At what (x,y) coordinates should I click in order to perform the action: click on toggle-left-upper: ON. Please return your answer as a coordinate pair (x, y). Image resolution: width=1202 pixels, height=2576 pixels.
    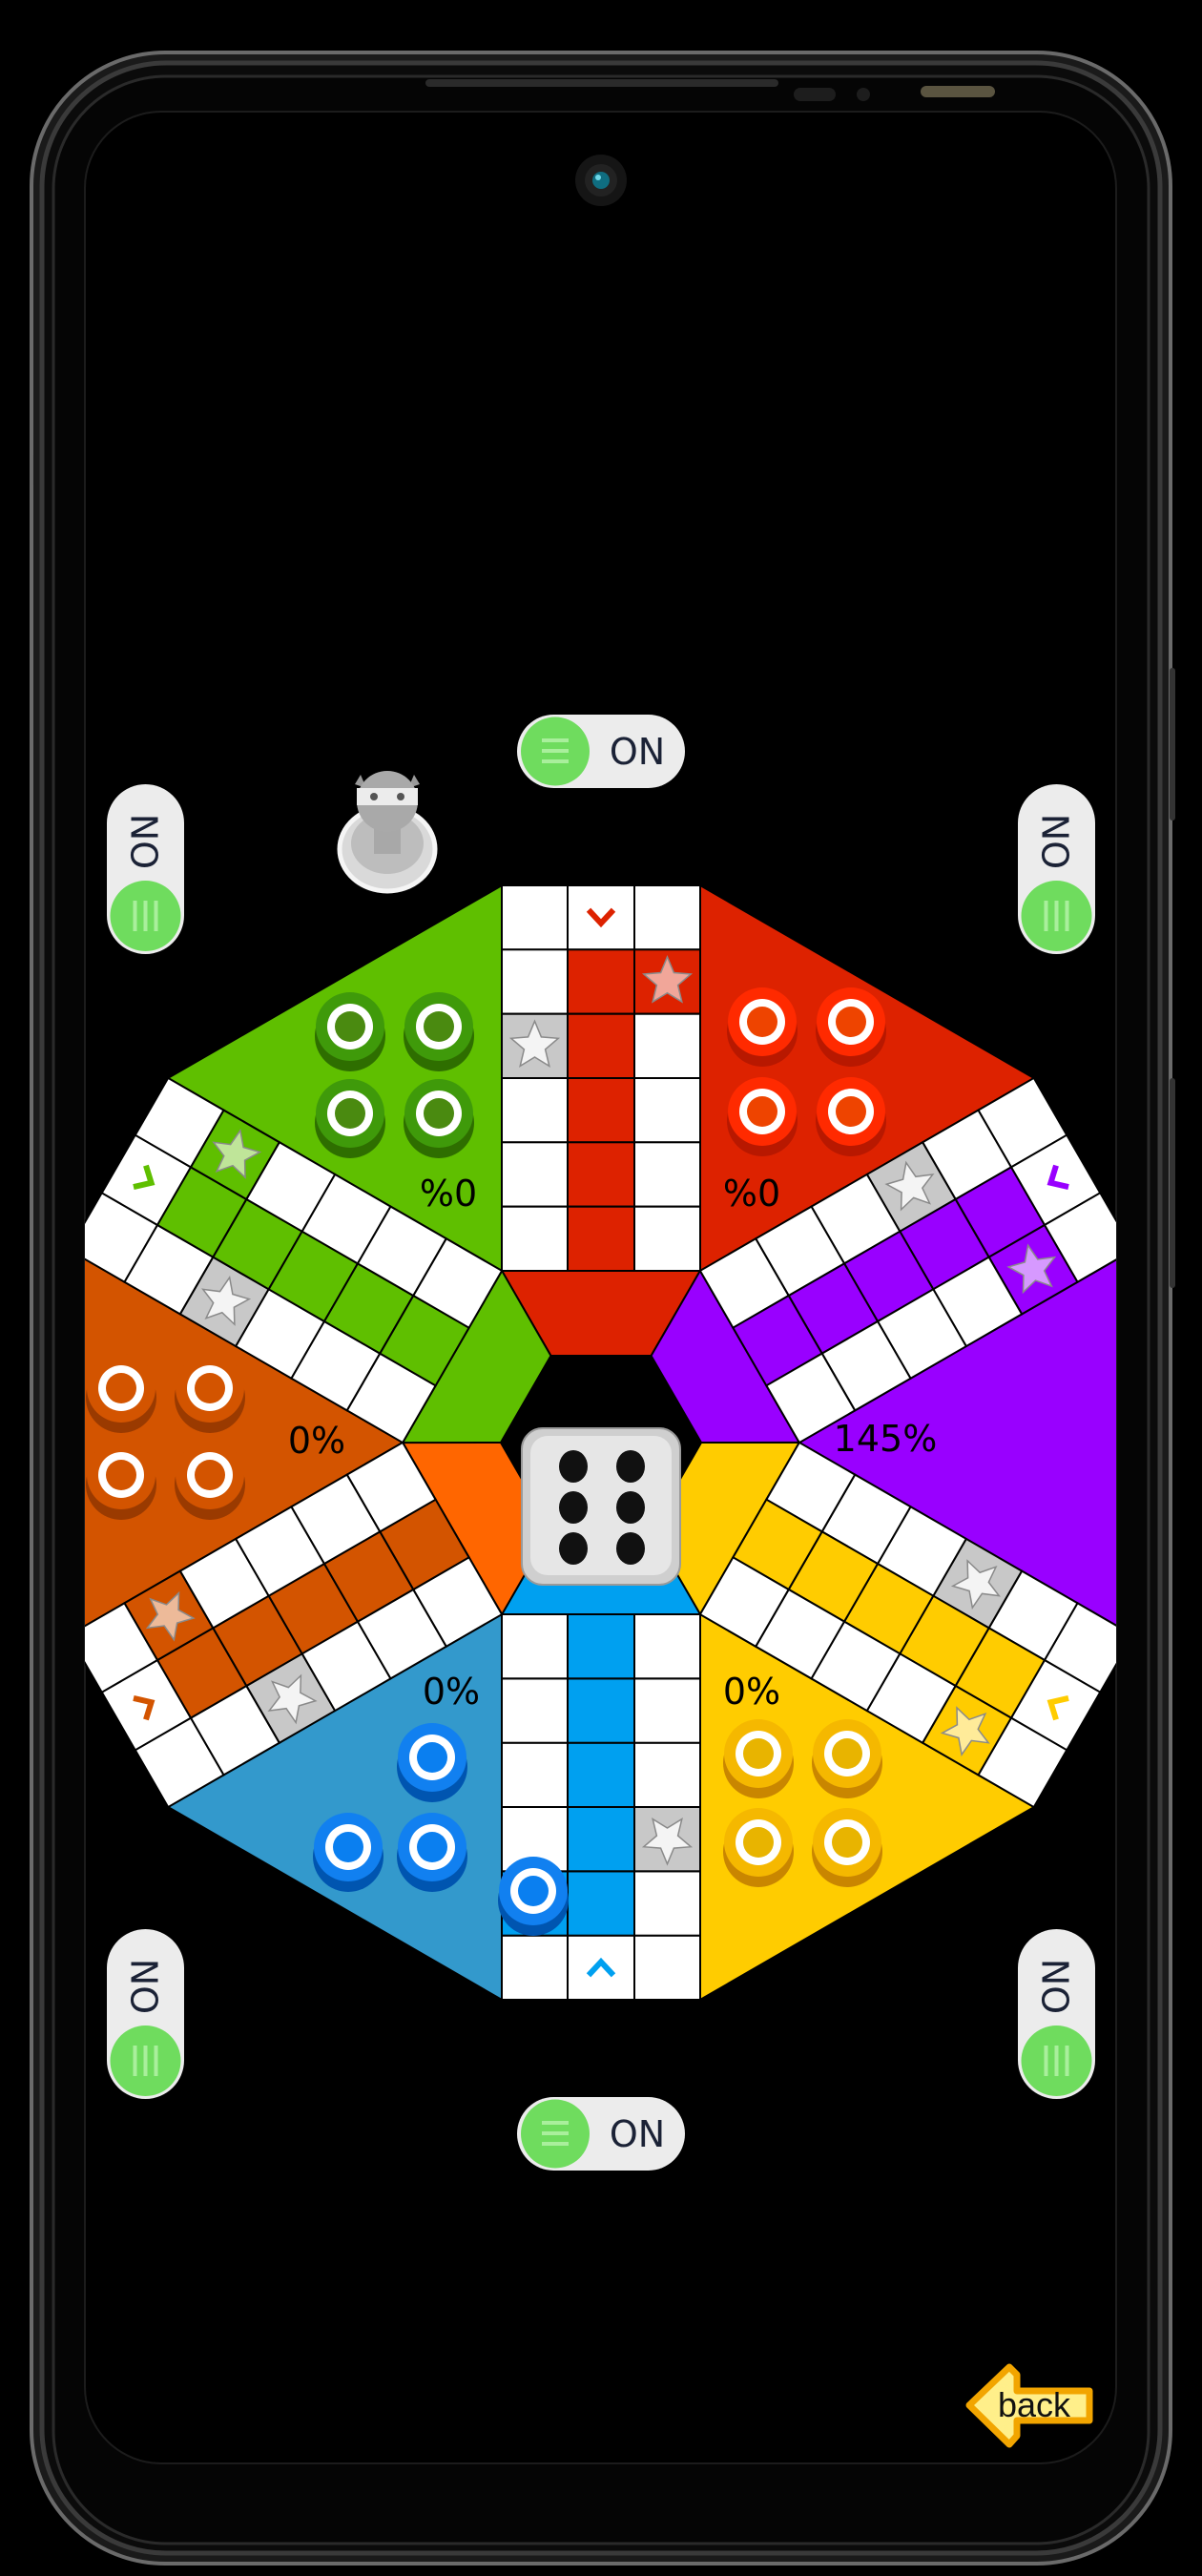
    Looking at the image, I should click on (145, 869).